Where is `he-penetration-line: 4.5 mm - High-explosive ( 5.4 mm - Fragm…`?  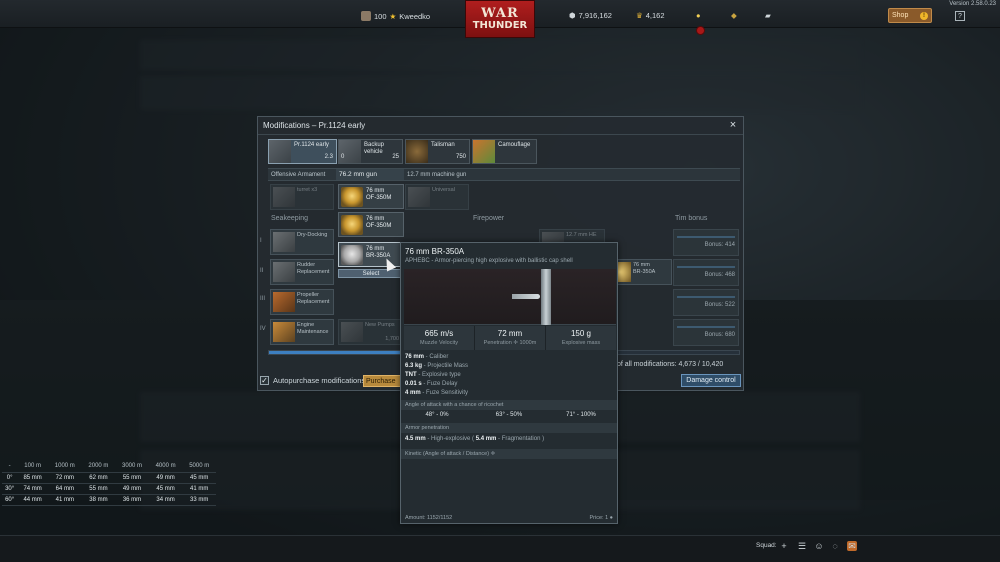
he-penetration-line: 4.5 mm - High-explosive ( 5.4 mm - Fragm… is located at coordinates (475, 439).